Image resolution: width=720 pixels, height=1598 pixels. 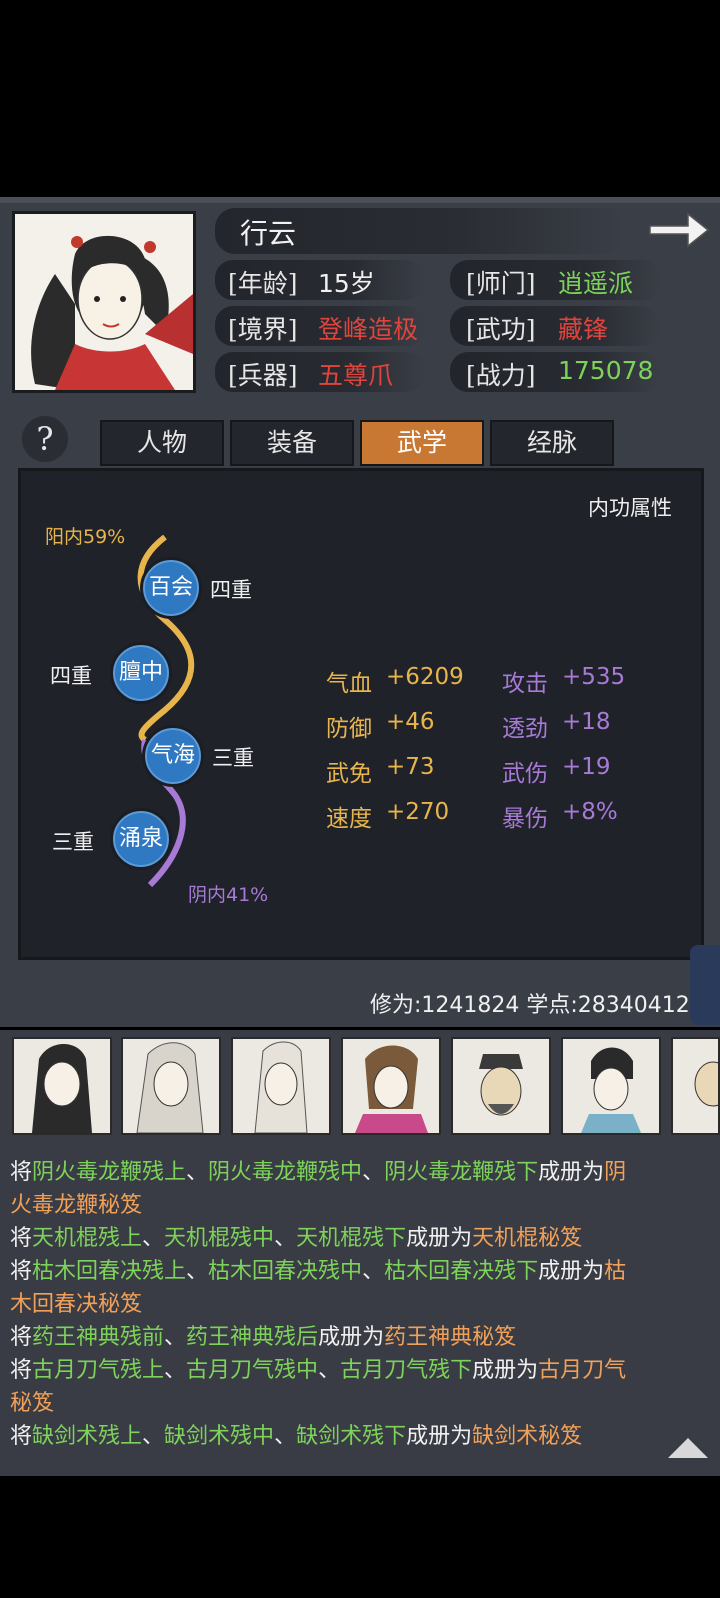 I want to click on meridian-node-qihai: 气海, so click(x=173, y=756).